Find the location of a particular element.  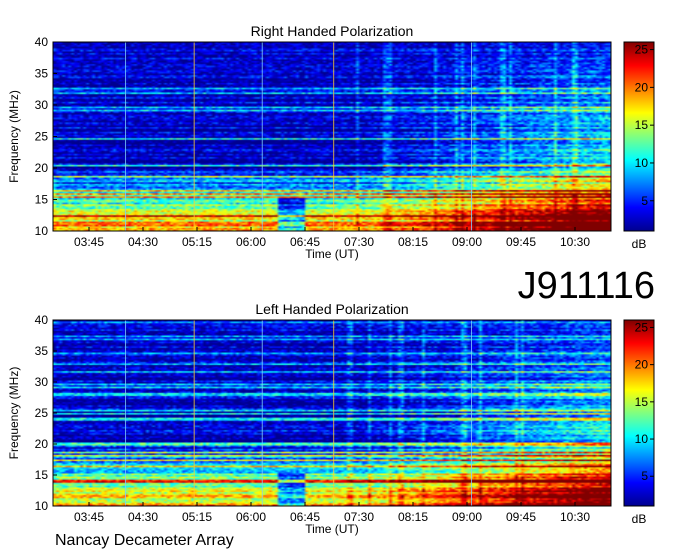

chart-title: Right Handed Polarization is located at coordinates (332, 31).